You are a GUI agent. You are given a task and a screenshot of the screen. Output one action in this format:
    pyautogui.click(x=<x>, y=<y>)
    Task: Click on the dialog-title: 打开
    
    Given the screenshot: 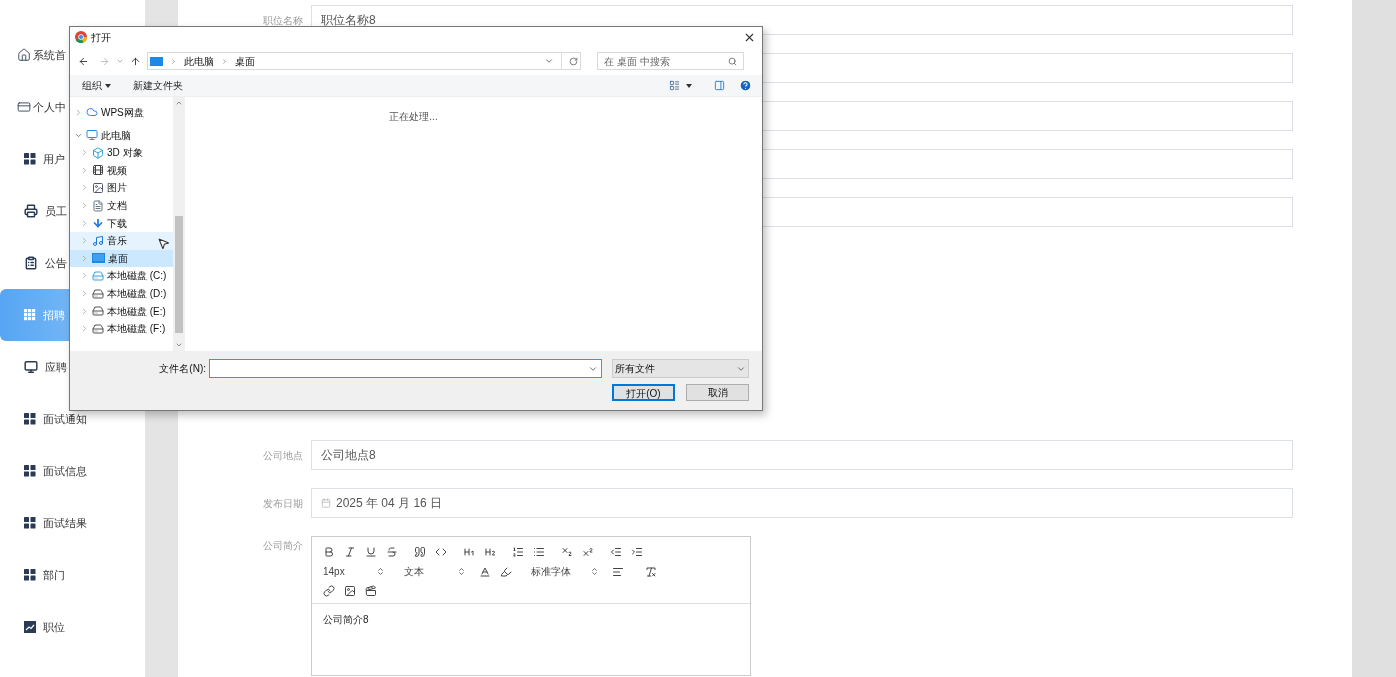 What is the action you would take?
    pyautogui.click(x=101, y=37)
    